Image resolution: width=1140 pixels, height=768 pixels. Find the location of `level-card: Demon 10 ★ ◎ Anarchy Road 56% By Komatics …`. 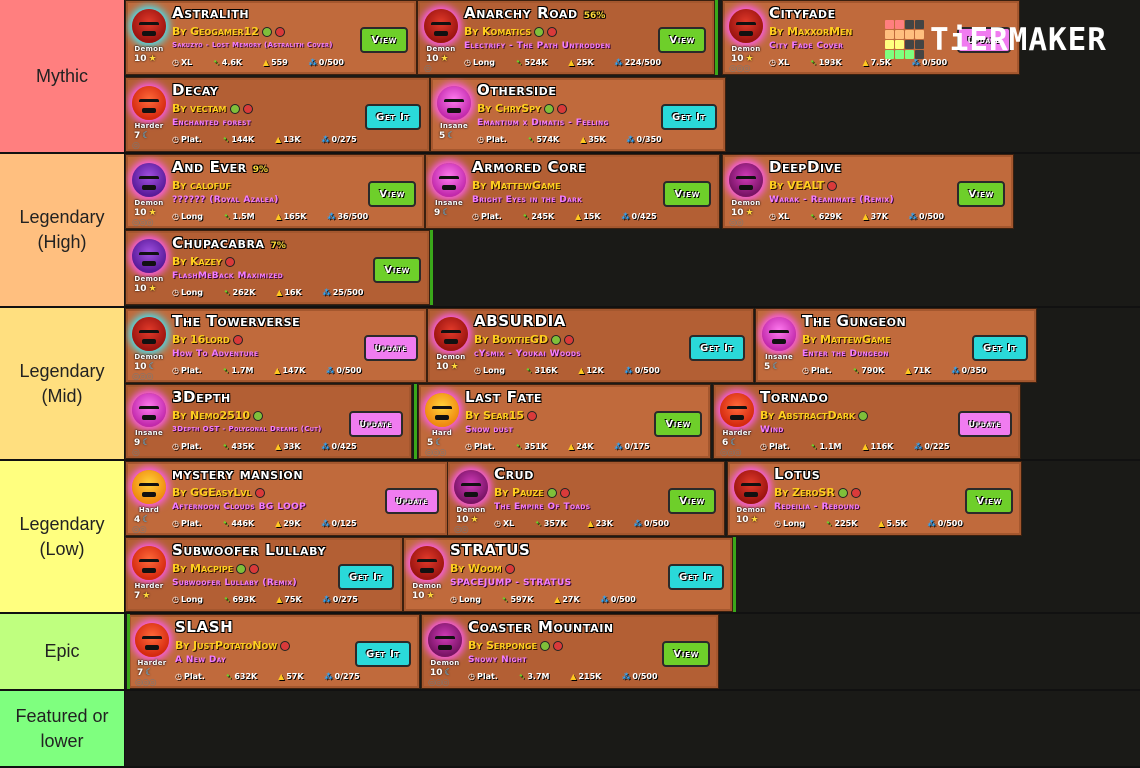

level-card: Demon 10 ★ ◎ Anarchy Road 56% By Komatics … is located at coordinates (566, 37).